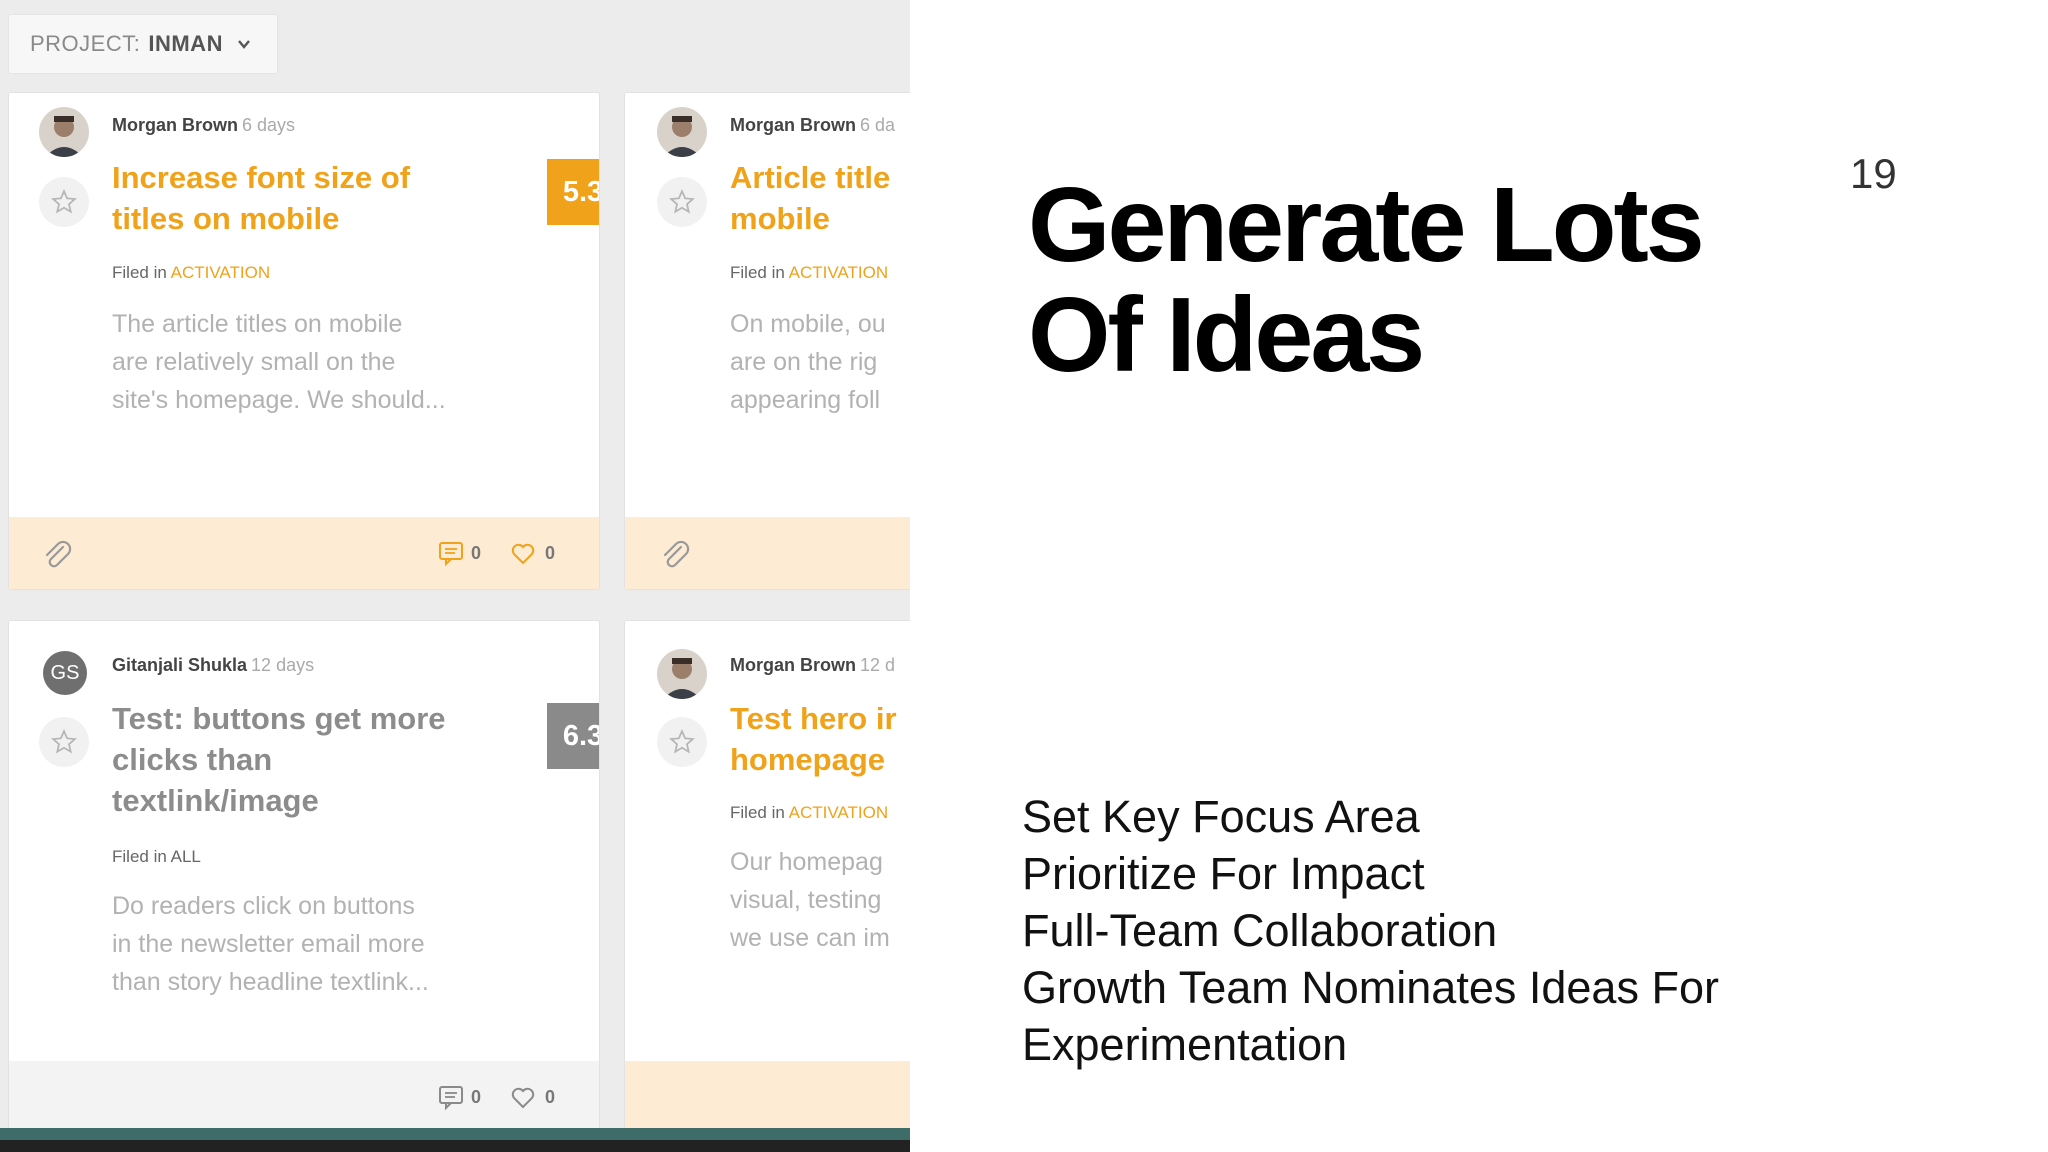 The height and width of the screenshot is (1152, 2048). I want to click on avatar: GS, so click(65, 673).